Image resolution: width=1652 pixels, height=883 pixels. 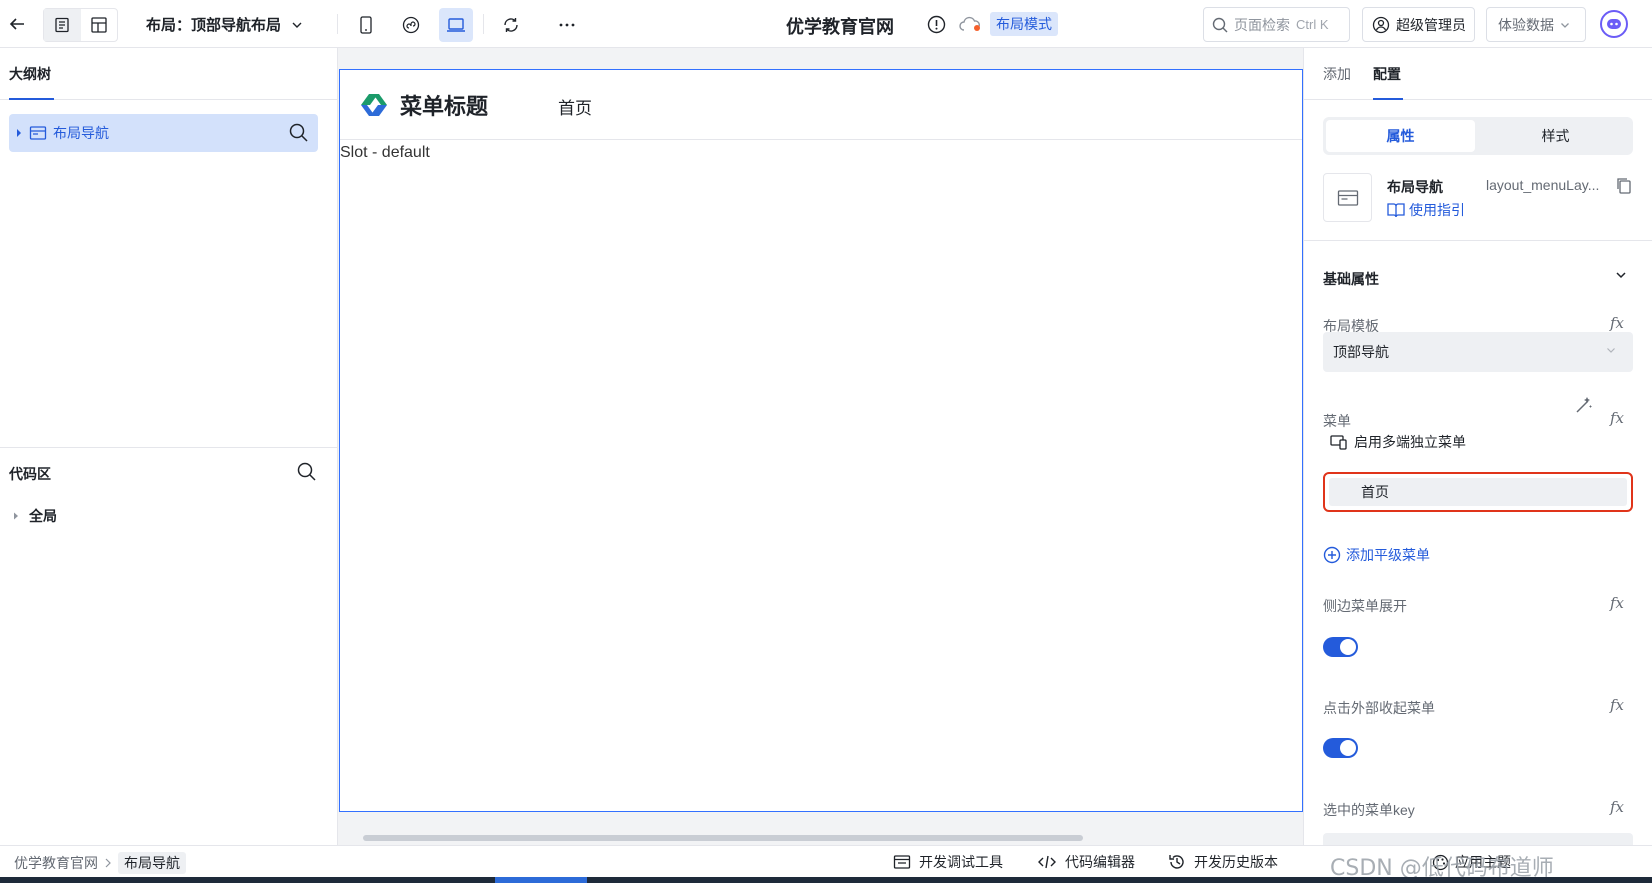 I want to click on menu-item-home: 首页, so click(x=1478, y=492).